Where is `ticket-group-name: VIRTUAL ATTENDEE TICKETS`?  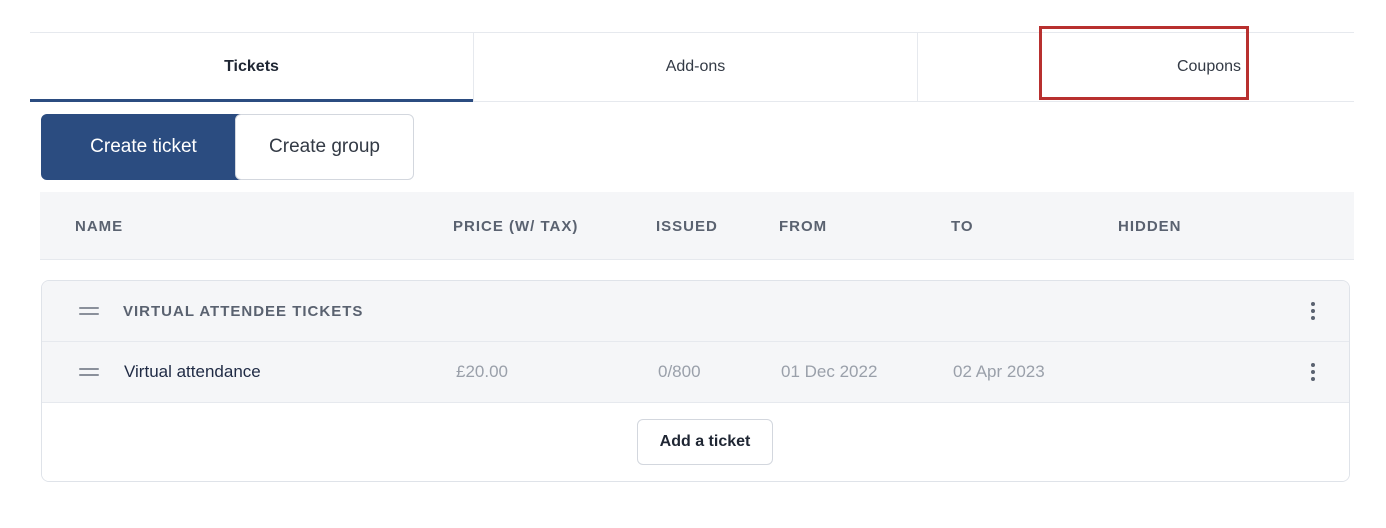 ticket-group-name: VIRTUAL ATTENDEE TICKETS is located at coordinates (243, 311).